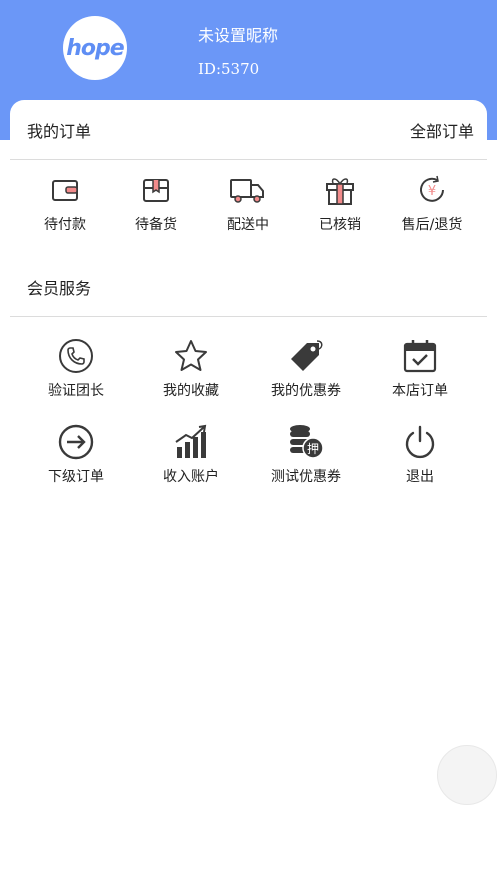 This screenshot has width=497, height=883. I want to click on wallet-icon, so click(65, 190).